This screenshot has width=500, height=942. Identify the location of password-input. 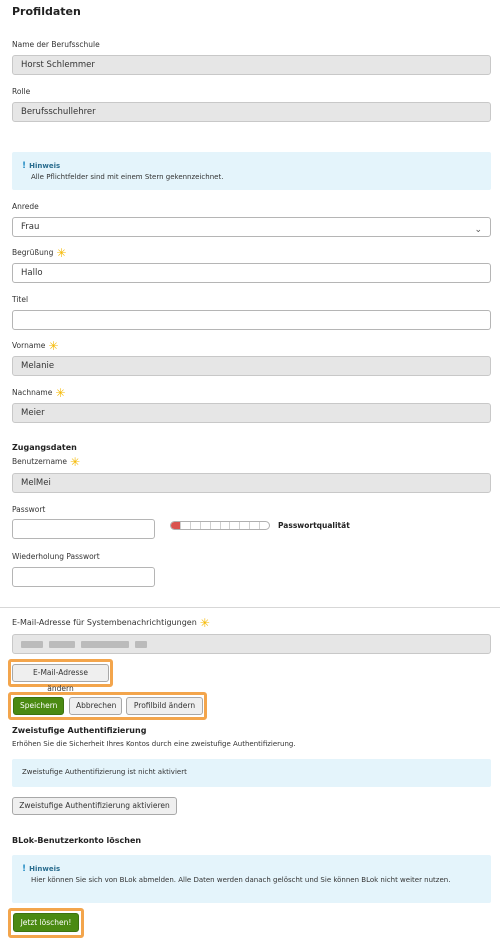
(83, 529).